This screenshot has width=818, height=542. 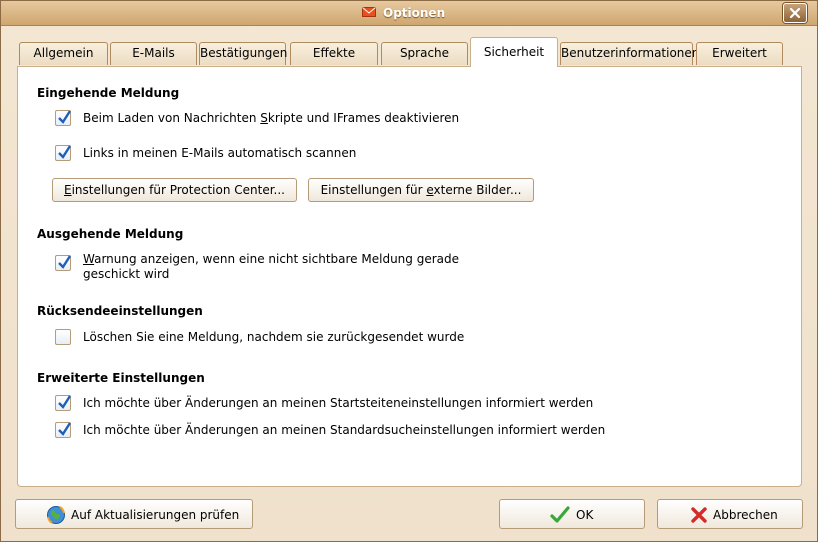 I want to click on tab-sprache: Sprache, so click(x=424, y=53).